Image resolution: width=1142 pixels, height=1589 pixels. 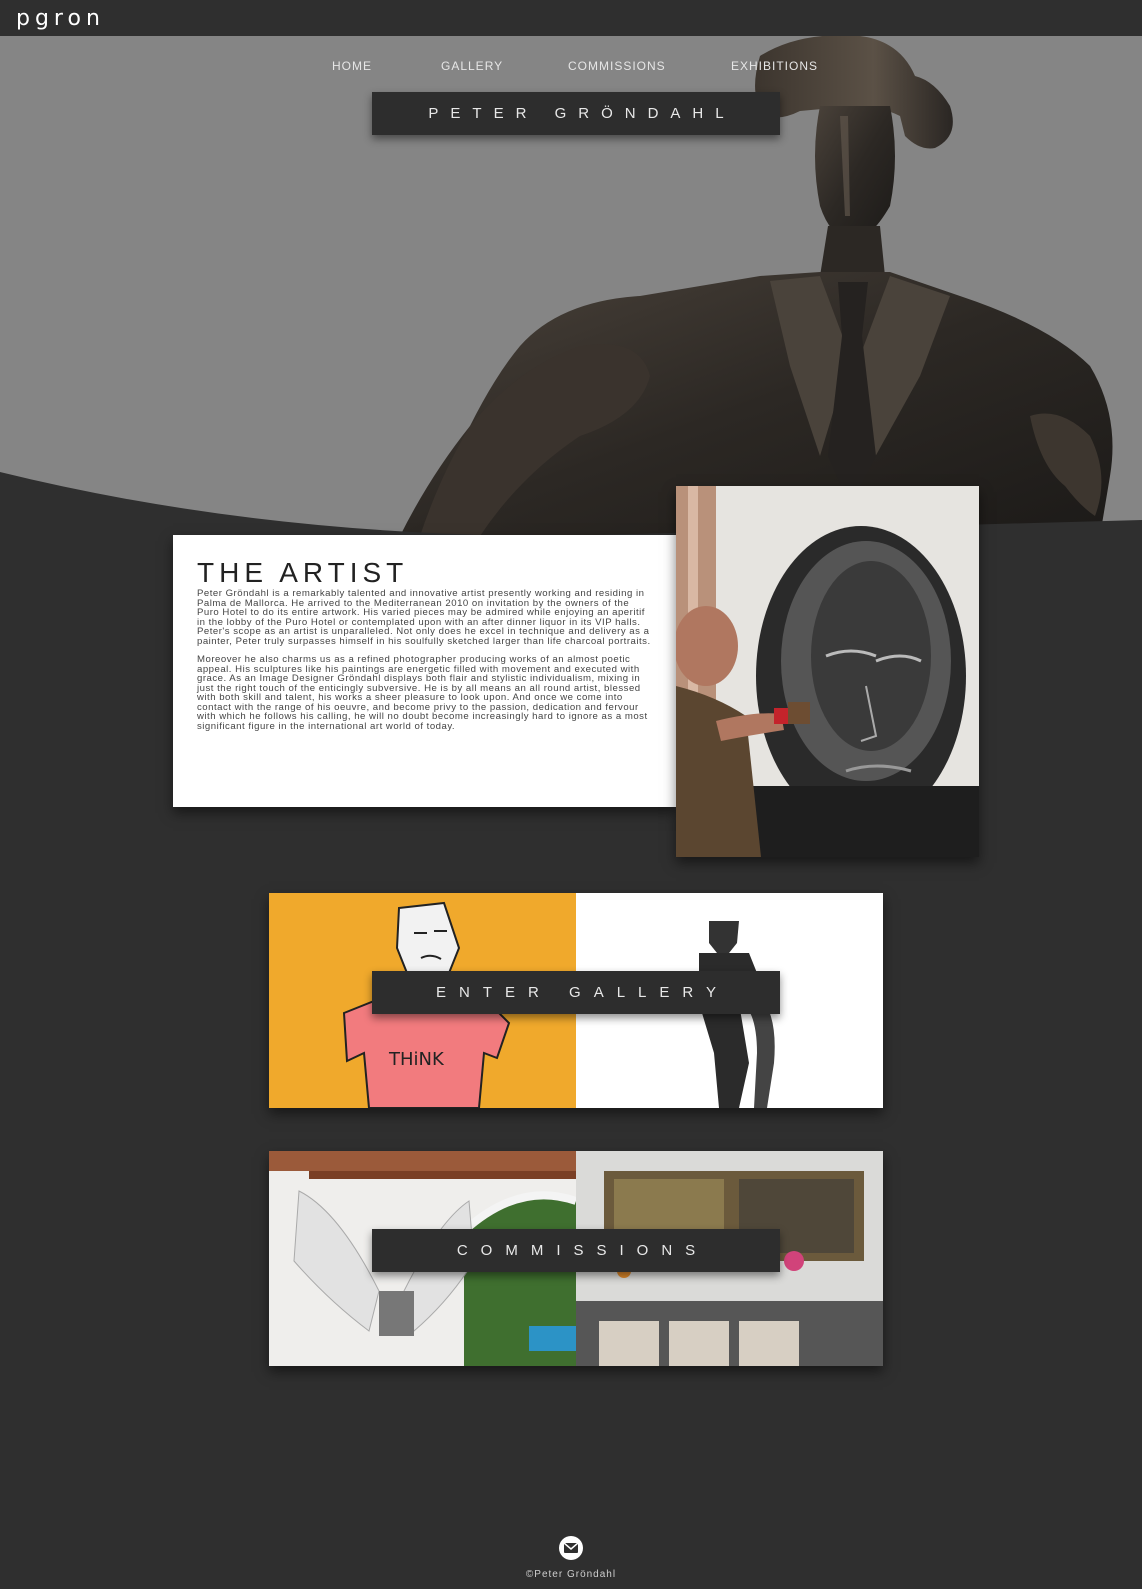 What do you see at coordinates (576, 1250) in the screenshot?
I see `commissions-button: COMMISSIONS` at bounding box center [576, 1250].